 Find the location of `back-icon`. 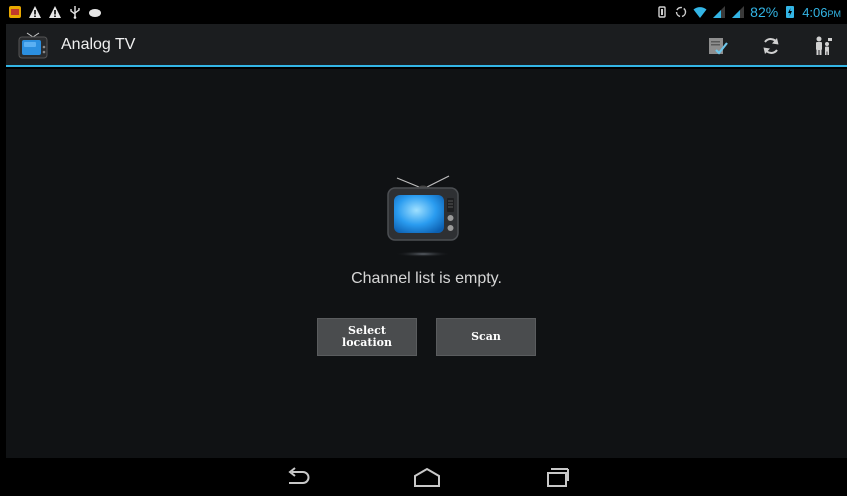

back-icon is located at coordinates (299, 475).